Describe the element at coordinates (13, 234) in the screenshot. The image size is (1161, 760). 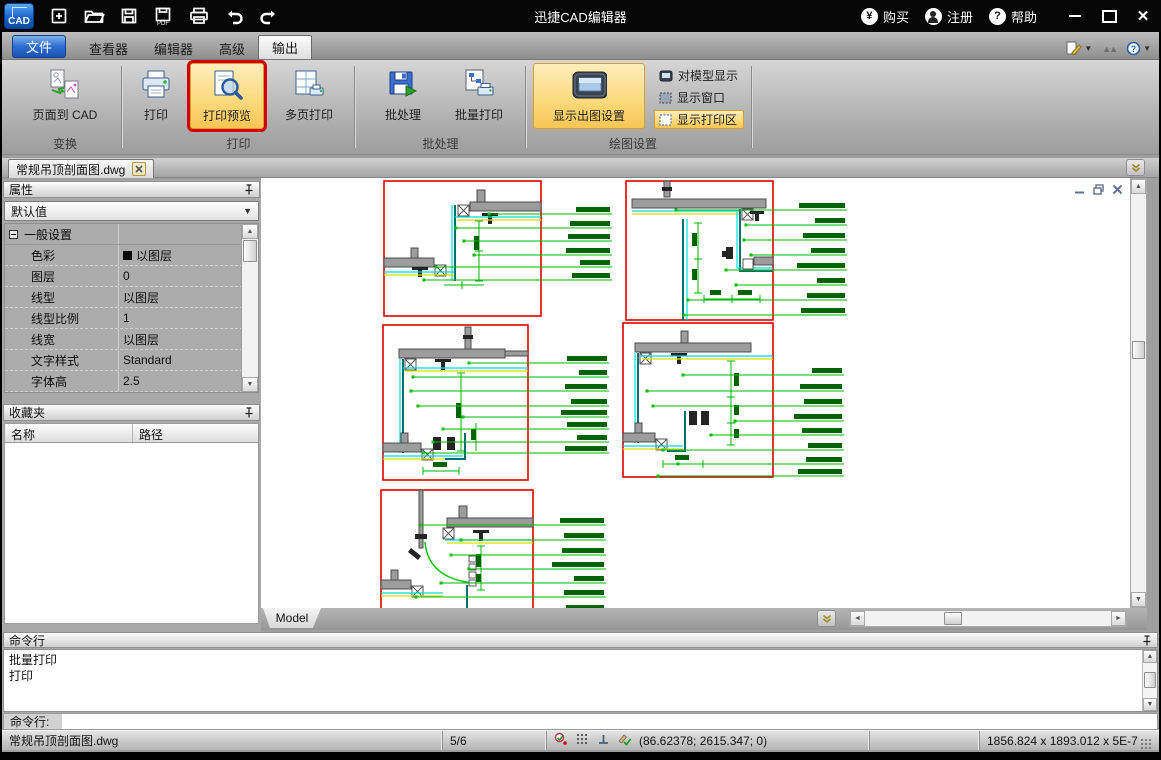
I see `collapse-icon` at that location.